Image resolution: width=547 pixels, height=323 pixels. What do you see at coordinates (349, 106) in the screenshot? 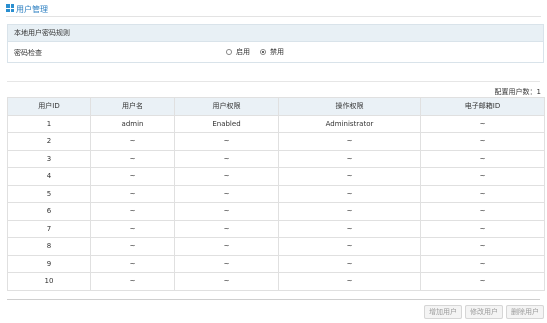
I see `column-header-operation-privilege: 操作权限` at bounding box center [349, 106].